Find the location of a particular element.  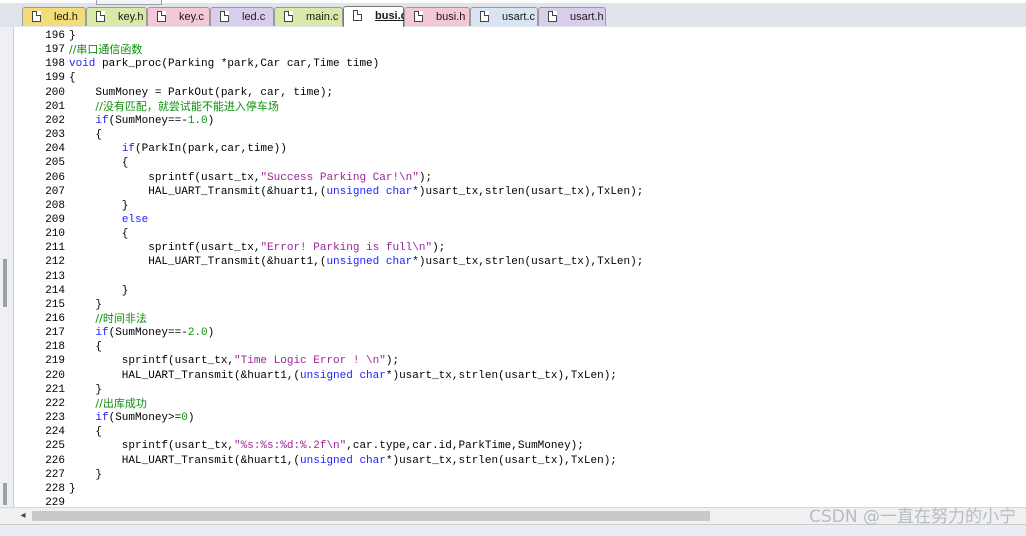

tab-label: busi.h is located at coordinates (451, 17).